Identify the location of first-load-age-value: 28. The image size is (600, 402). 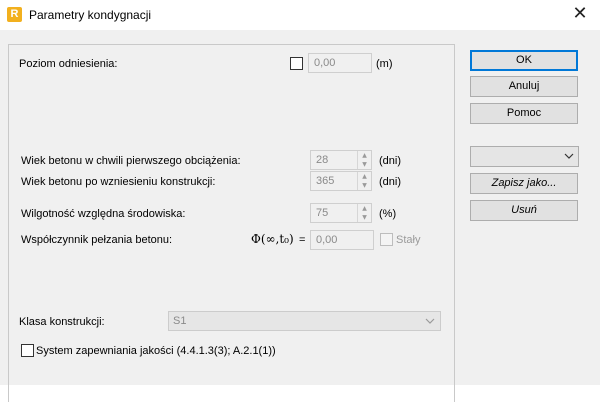
(322, 160).